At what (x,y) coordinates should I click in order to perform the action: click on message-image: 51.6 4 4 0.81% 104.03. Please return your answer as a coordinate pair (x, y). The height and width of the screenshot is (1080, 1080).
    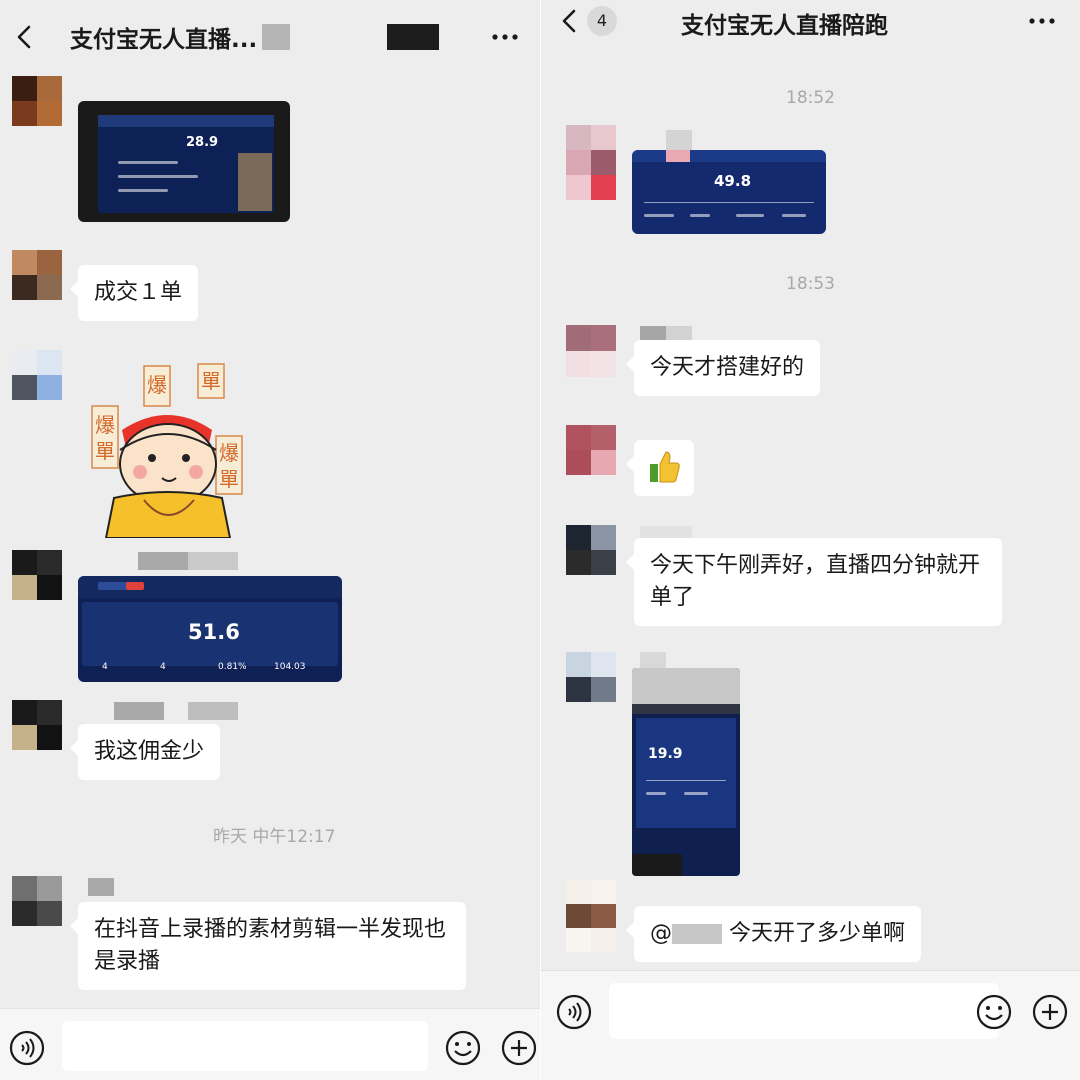
    Looking at the image, I should click on (210, 629).